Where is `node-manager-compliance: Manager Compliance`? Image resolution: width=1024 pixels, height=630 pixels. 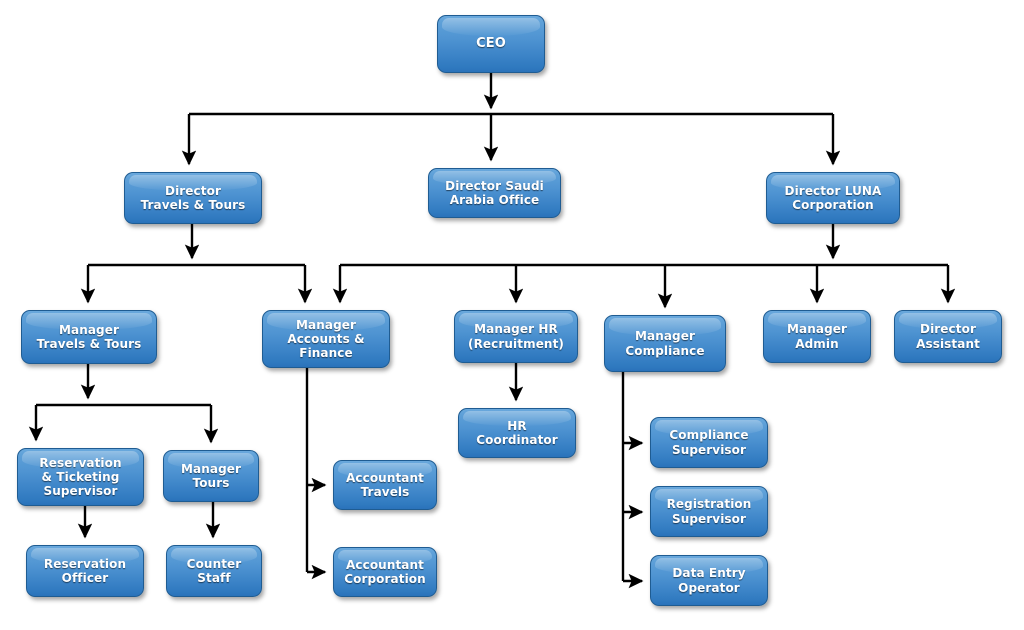 node-manager-compliance: Manager Compliance is located at coordinates (665, 343).